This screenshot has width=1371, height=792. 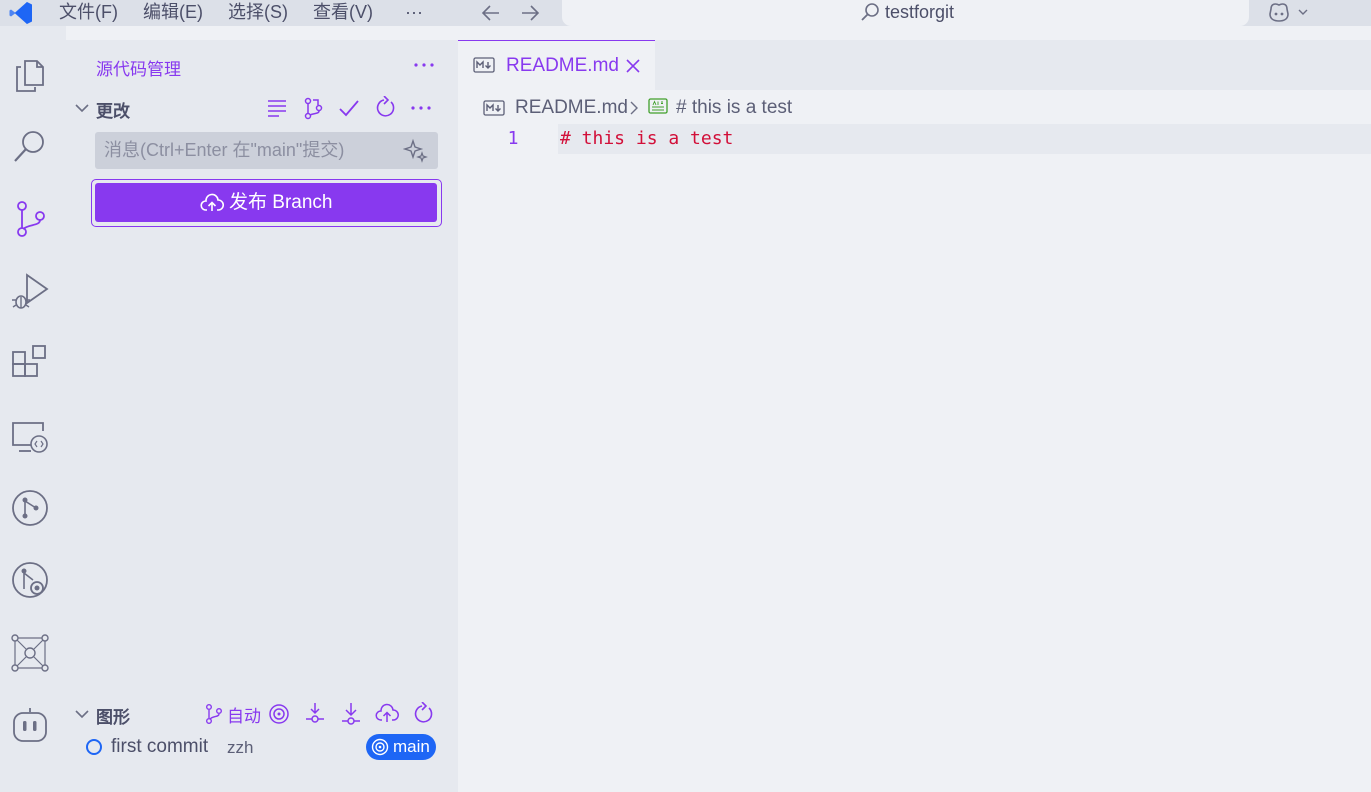 I want to click on branch-badge: main, so click(x=401, y=747).